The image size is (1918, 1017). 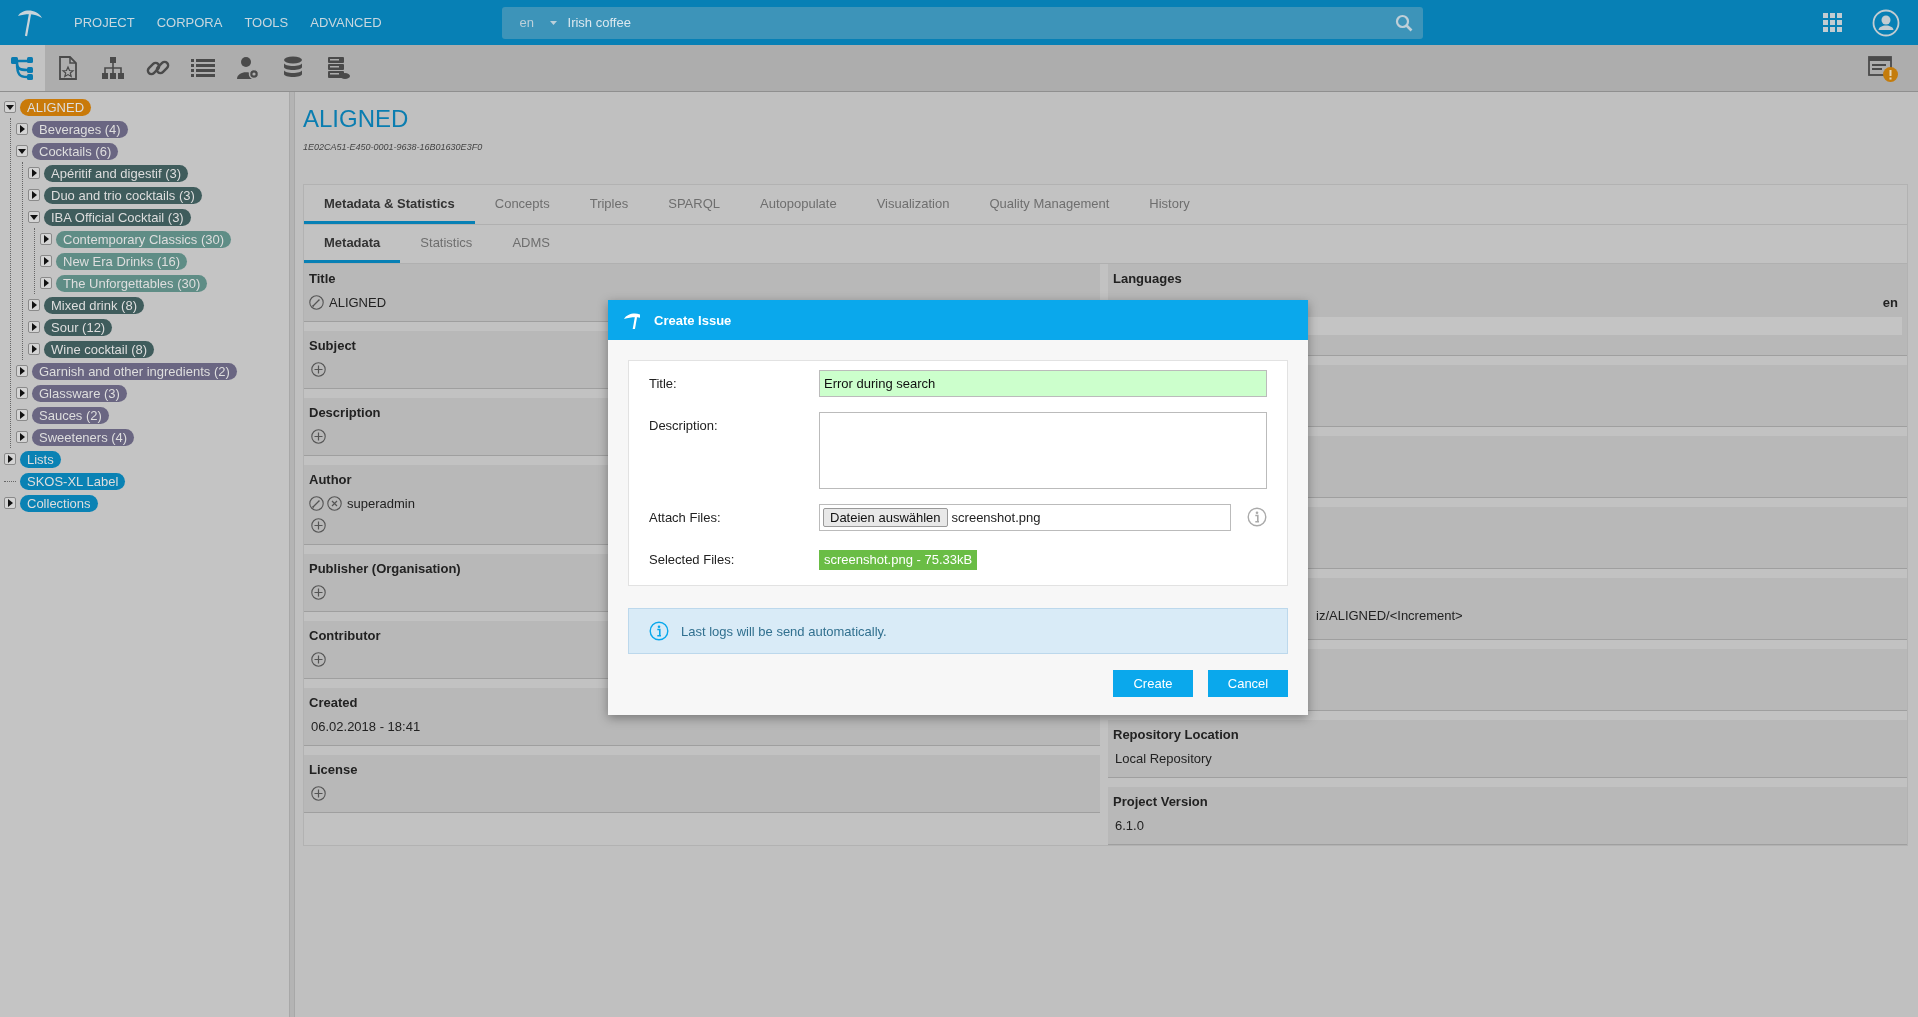 I want to click on nav-link: CORPORA, so click(x=189, y=22).